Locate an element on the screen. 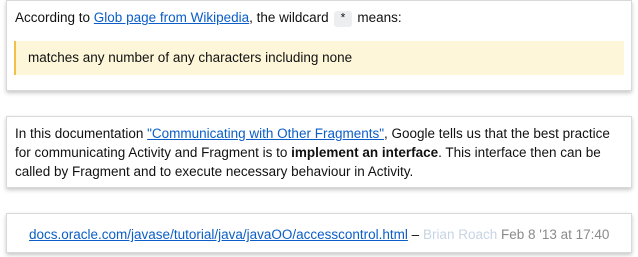  comment-author: Brian Roach is located at coordinates (460, 234).